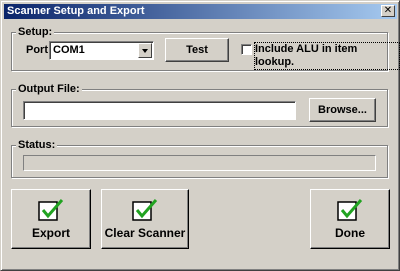  I want to click on port-select-value: COM1, so click(69, 50).